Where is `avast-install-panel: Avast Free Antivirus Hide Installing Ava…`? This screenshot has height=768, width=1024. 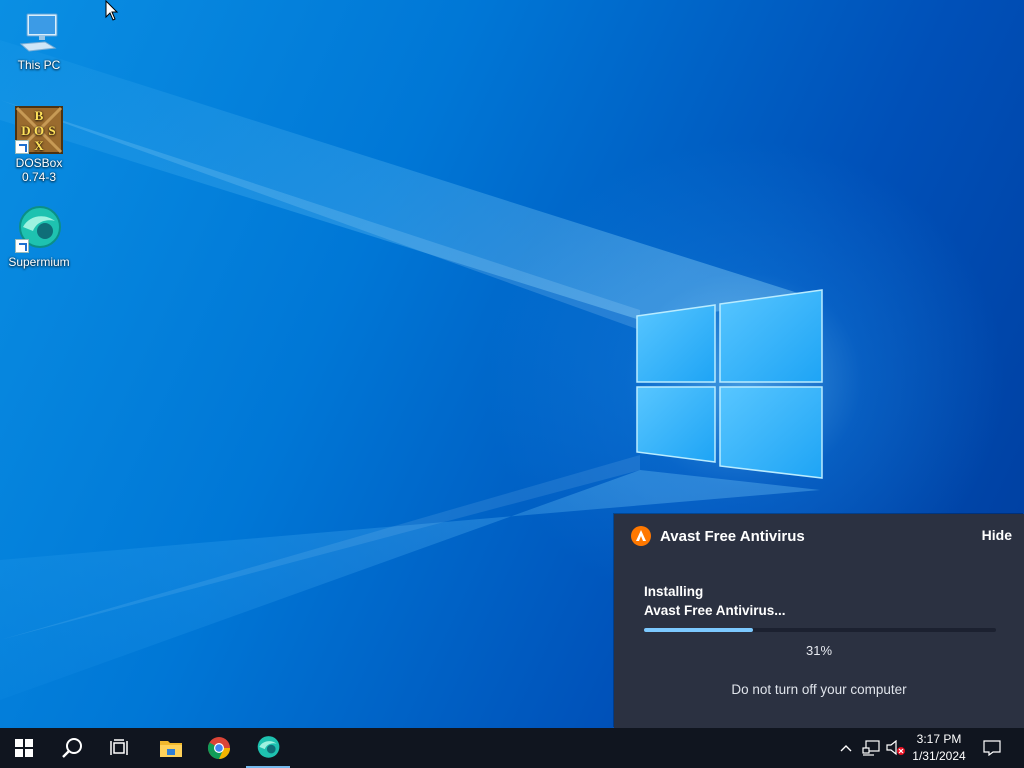
avast-install-panel: Avast Free Antivirus Hide Installing Ava… is located at coordinates (819, 621).